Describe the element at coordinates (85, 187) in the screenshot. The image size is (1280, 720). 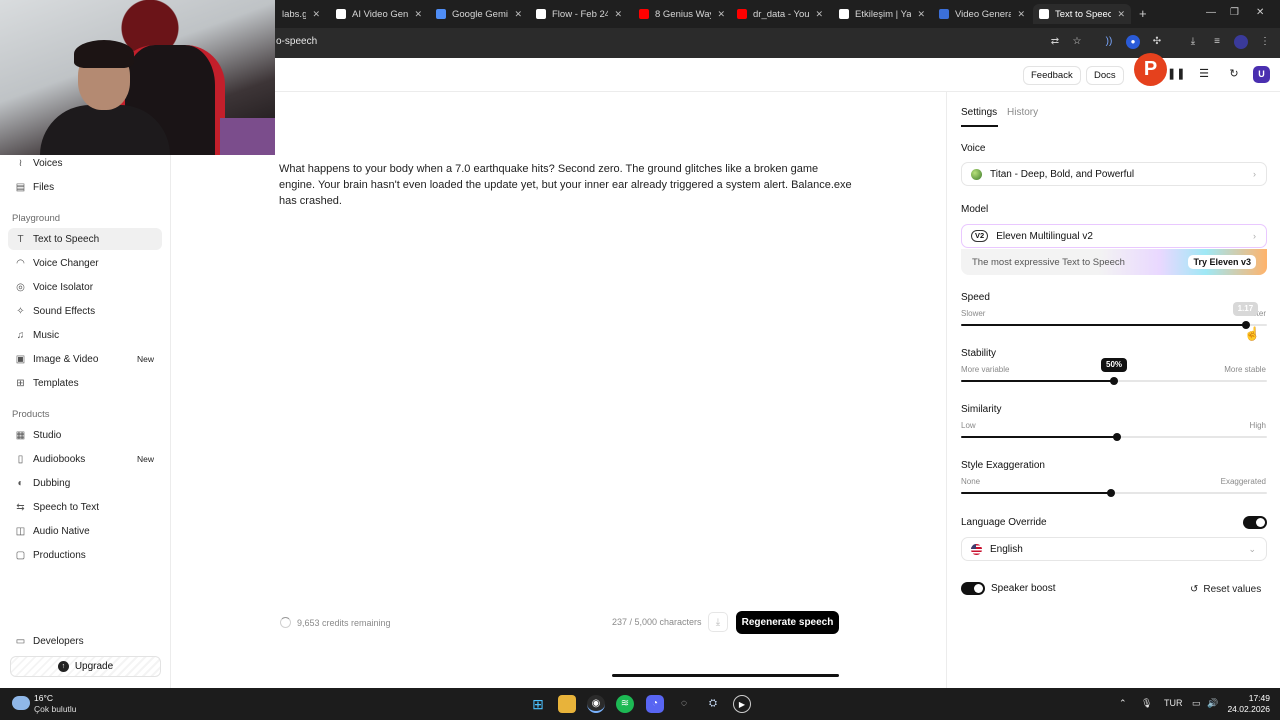
I see `sidebar-item-files: ▤ Files` at that location.